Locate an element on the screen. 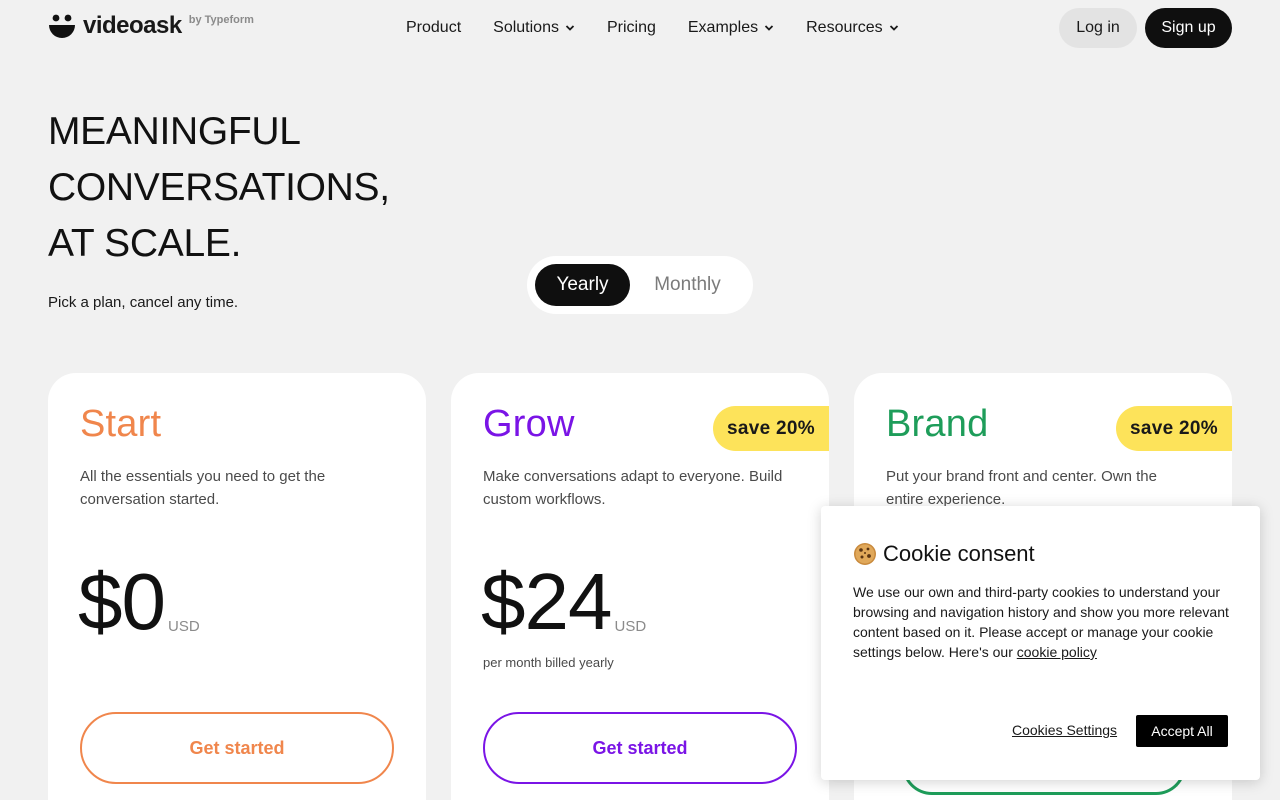 The image size is (1280, 800). nav-examples: Examples is located at coordinates (731, 28).